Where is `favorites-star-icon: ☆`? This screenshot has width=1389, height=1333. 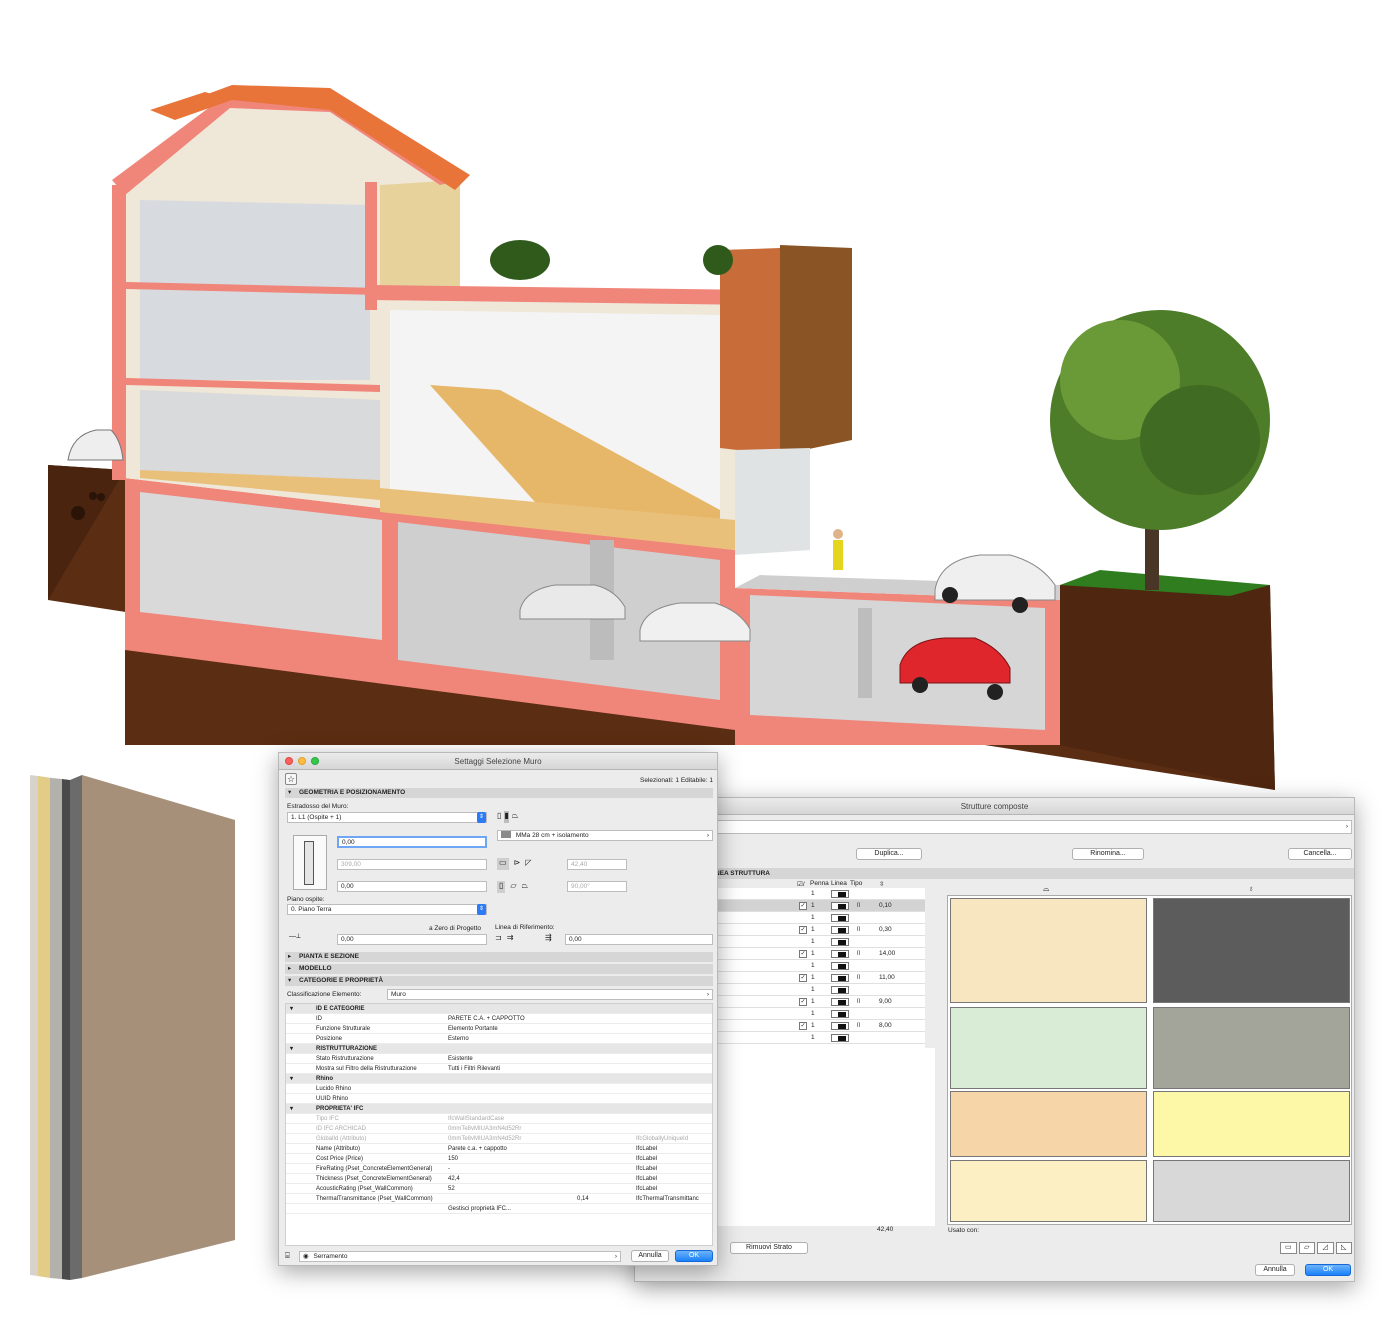
favorites-star-icon: ☆ is located at coordinates (291, 779).